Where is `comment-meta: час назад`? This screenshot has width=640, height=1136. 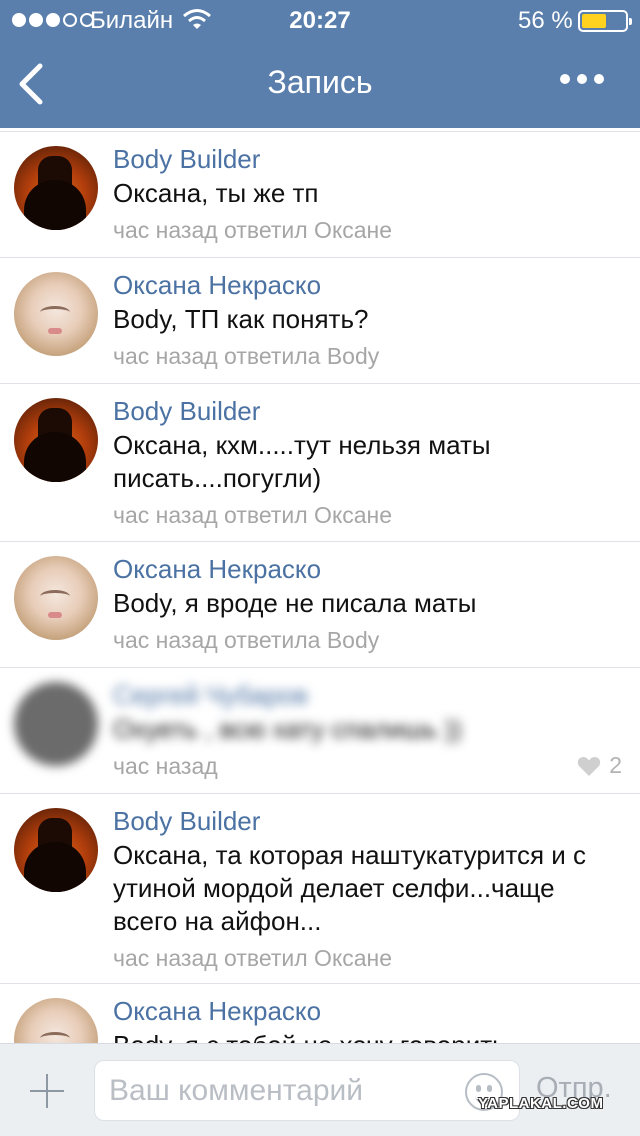
comment-meta: час назад is located at coordinates (366, 766).